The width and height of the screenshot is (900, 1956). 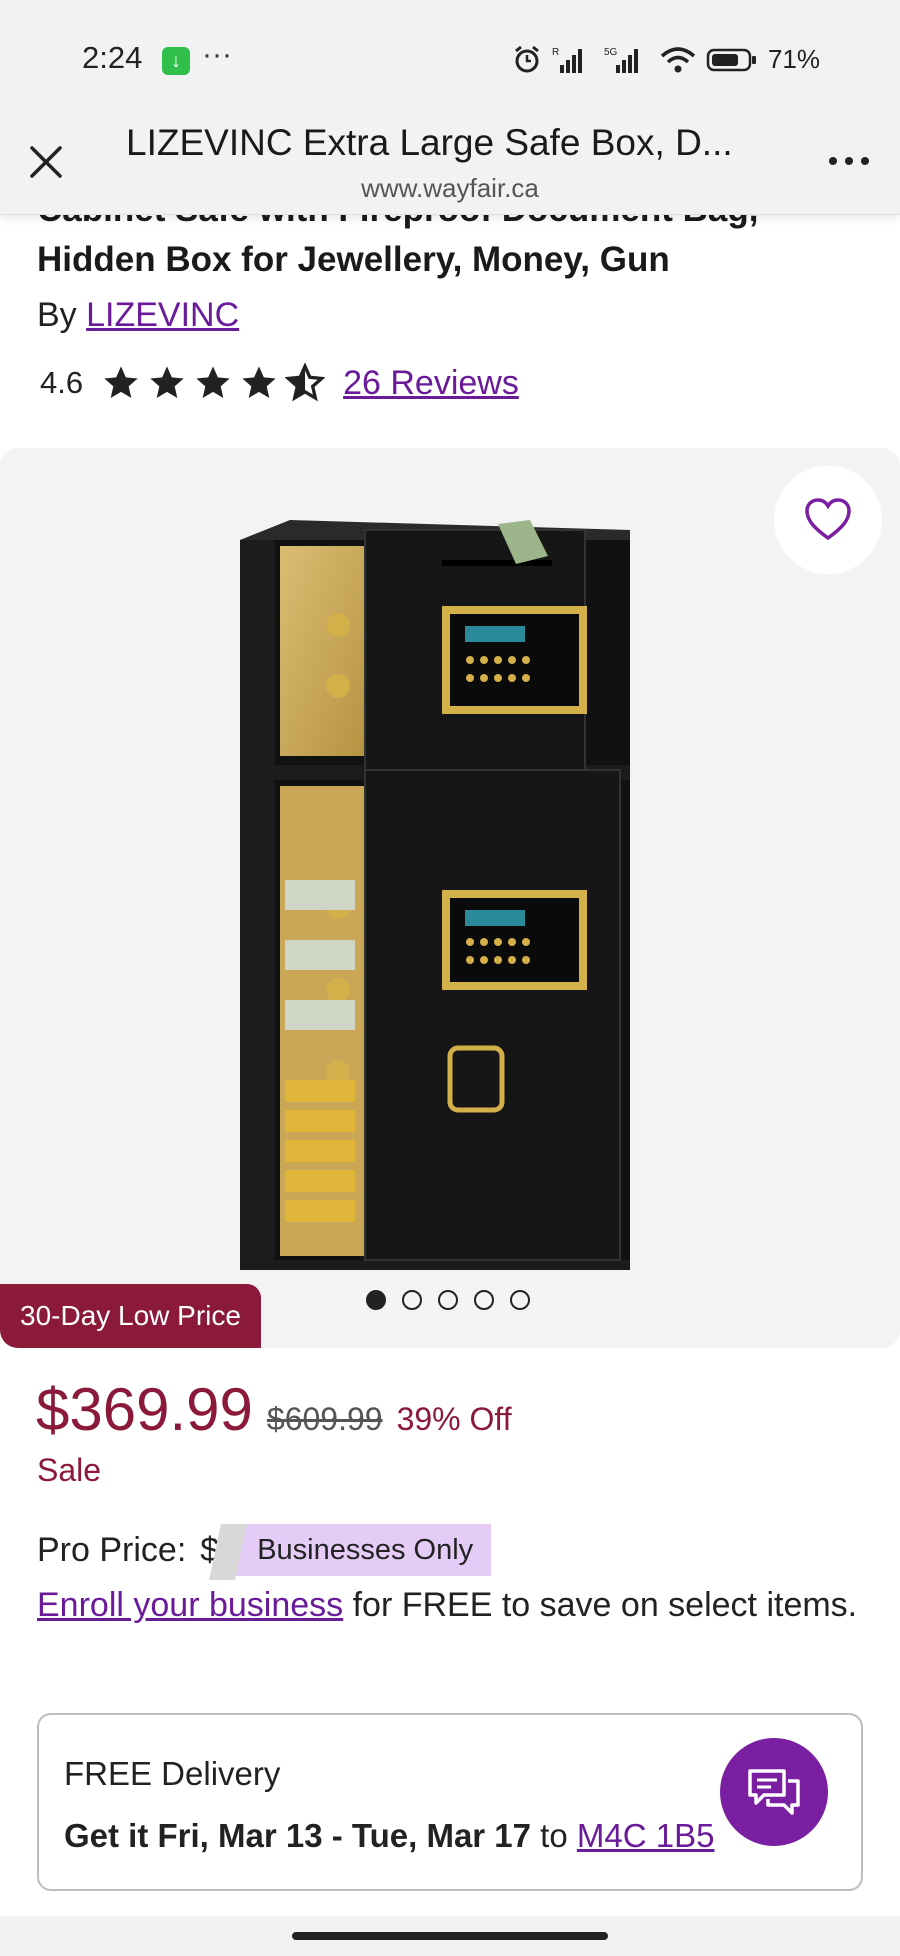 What do you see at coordinates (450, 55) in the screenshot?
I see `status-bar: 2:24 ↓ ··· R 5G 71%` at bounding box center [450, 55].